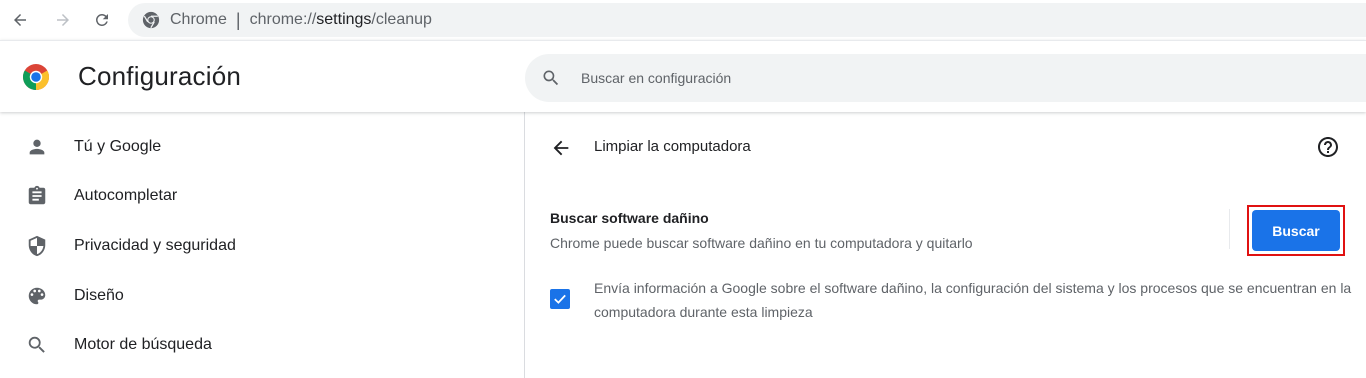  Describe the element at coordinates (36, 77) in the screenshot. I see `chrome-logo-icon` at that location.